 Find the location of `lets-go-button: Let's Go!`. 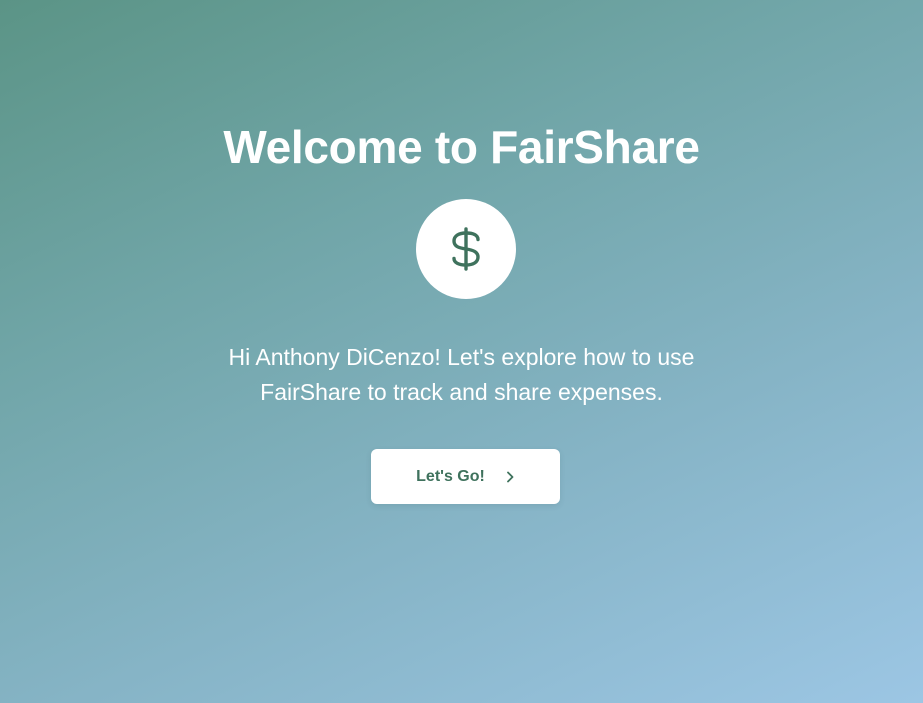

lets-go-button: Let's Go! is located at coordinates (465, 476).